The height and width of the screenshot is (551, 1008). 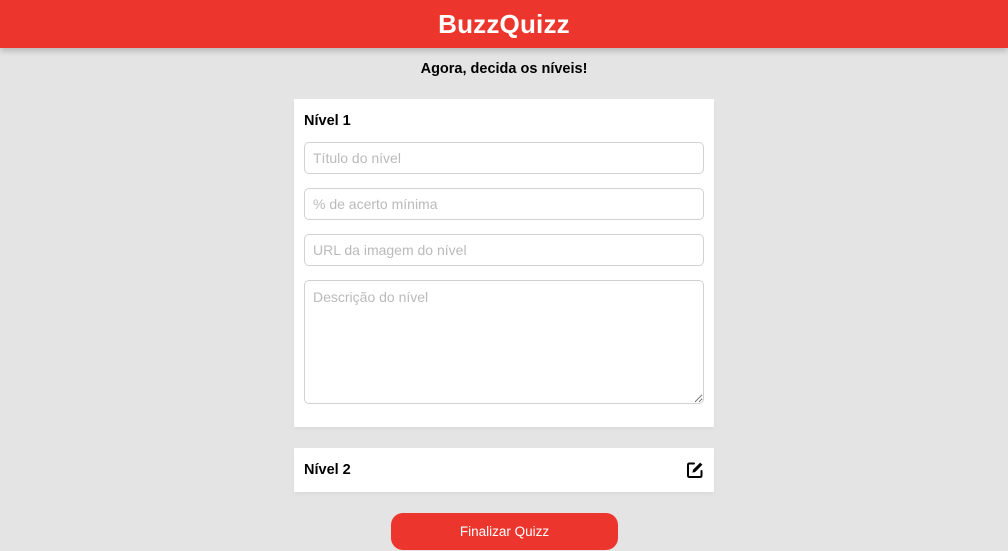 I want to click on app-title: BuzzQuizz, so click(x=504, y=23).